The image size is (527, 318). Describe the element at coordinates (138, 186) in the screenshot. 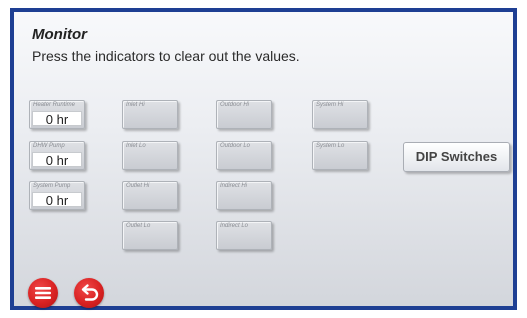

I see `indicator-label: Outlet Hi` at that location.